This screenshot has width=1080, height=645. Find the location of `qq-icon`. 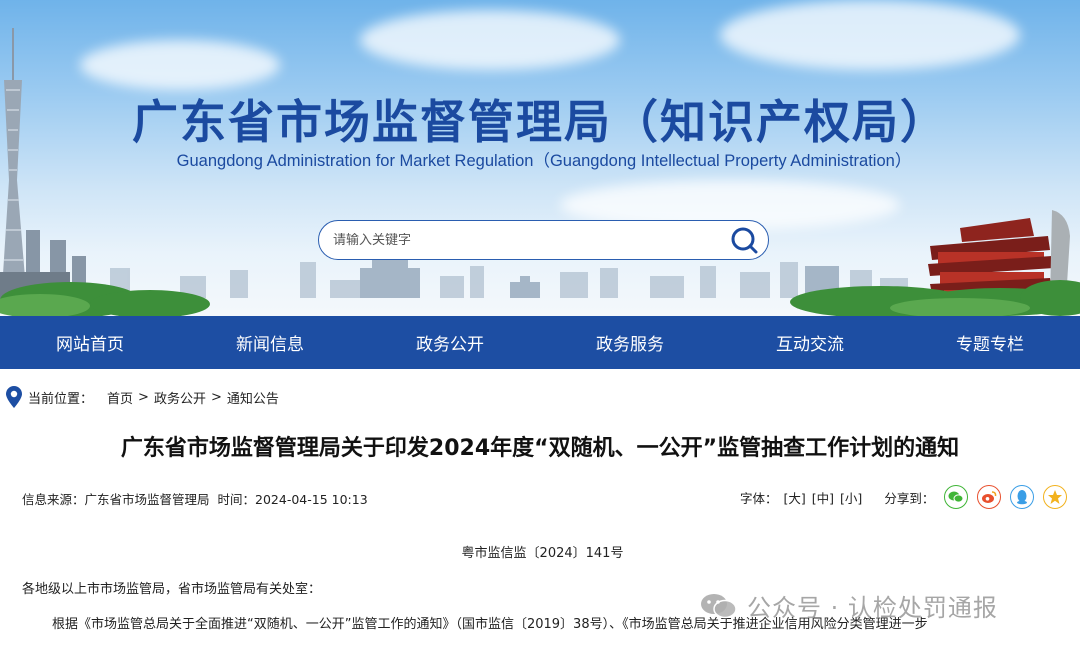

qq-icon is located at coordinates (1022, 497).